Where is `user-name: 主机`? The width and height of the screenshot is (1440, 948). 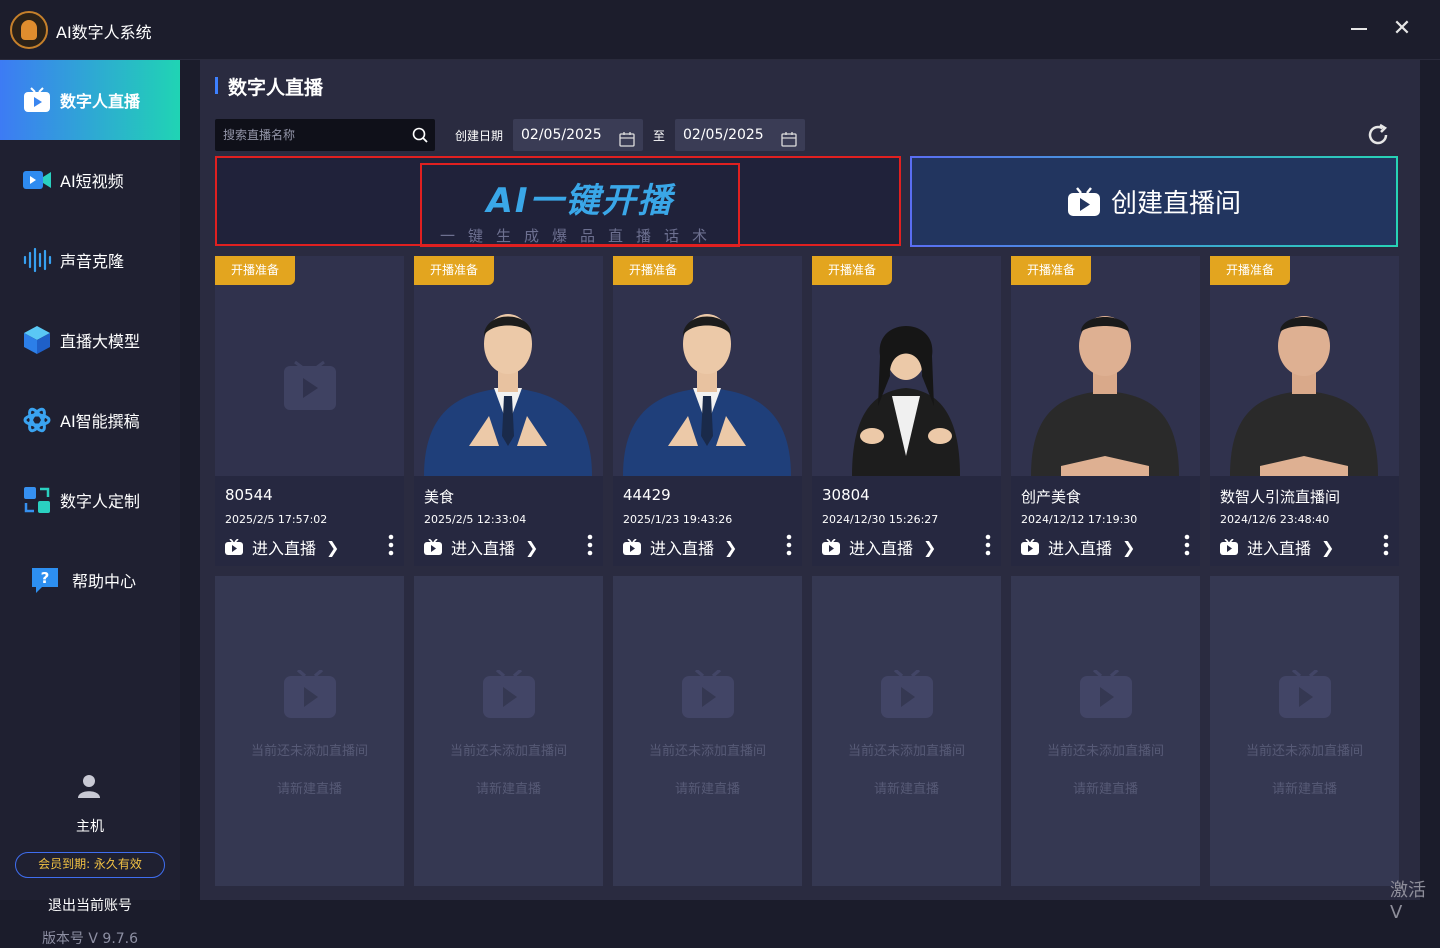 user-name: 主机 is located at coordinates (90, 827).